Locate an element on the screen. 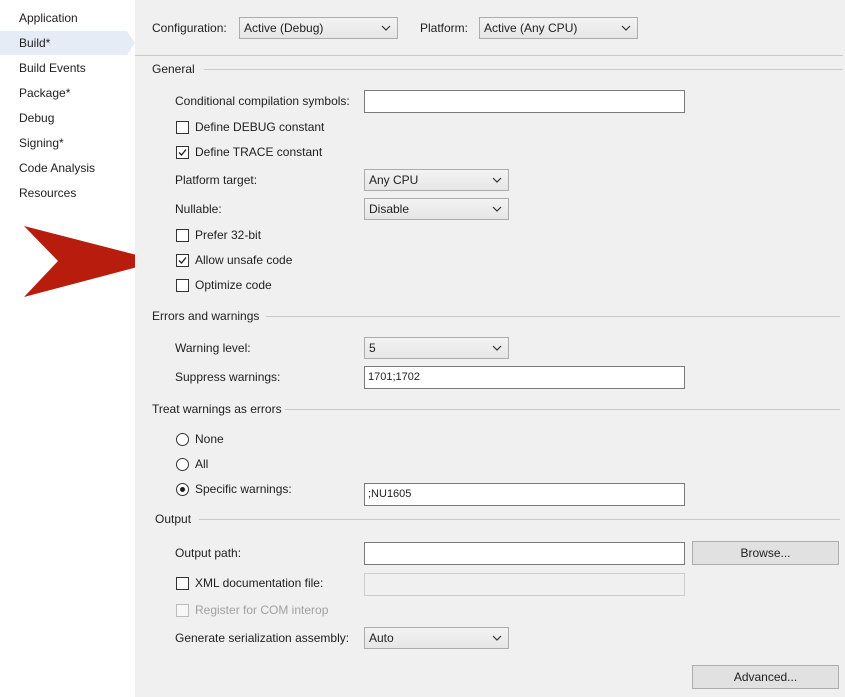 The image size is (845, 697). sidebar-item-code-analysis: Code Analysis is located at coordinates (67, 168).